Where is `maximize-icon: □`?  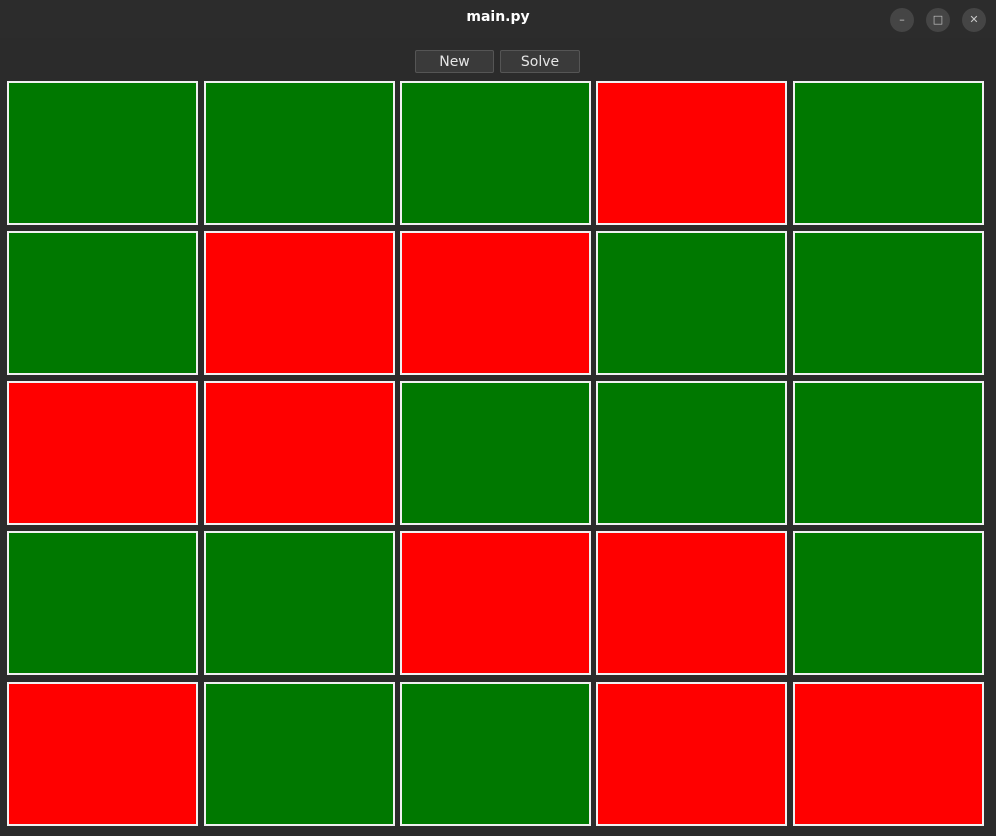 maximize-icon: □ is located at coordinates (938, 20).